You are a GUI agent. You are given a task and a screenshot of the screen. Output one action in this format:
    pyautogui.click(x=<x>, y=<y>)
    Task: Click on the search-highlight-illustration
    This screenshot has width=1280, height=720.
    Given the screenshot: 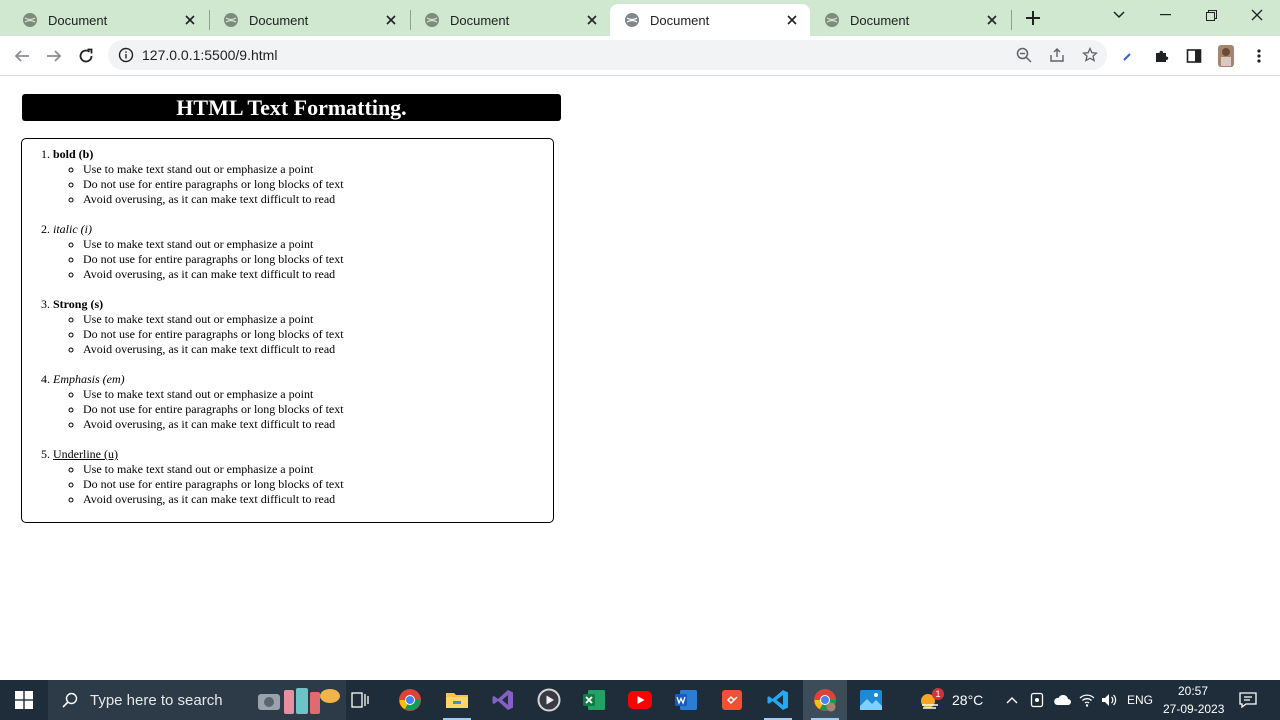 What is the action you would take?
    pyautogui.click(x=301, y=702)
    